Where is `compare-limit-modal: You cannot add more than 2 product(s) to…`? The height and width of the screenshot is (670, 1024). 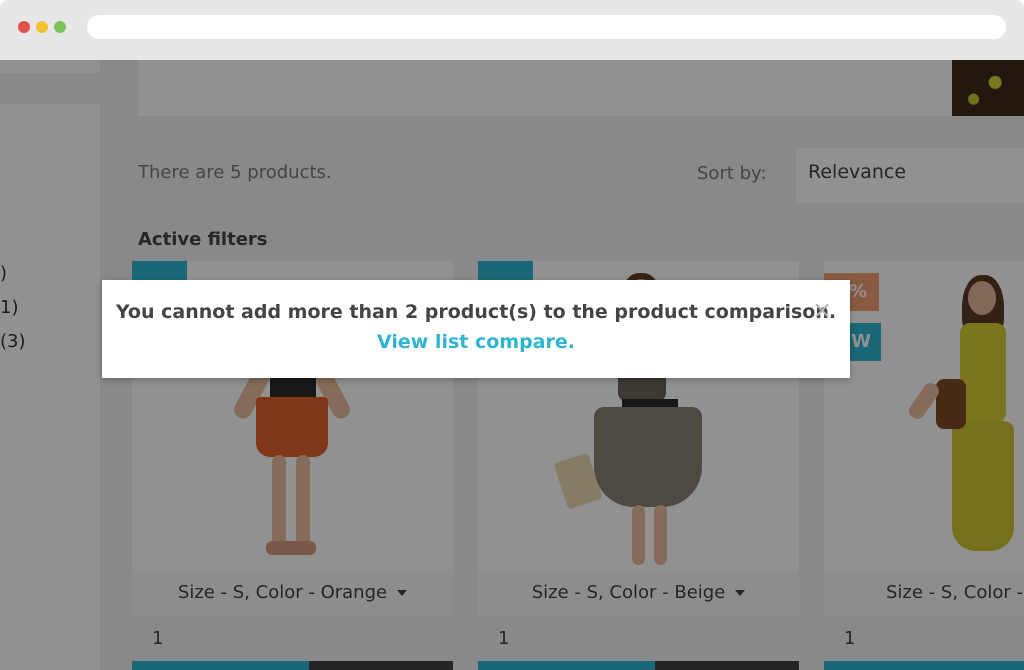
compare-limit-modal: You cannot add more than 2 product(s) to… is located at coordinates (476, 329).